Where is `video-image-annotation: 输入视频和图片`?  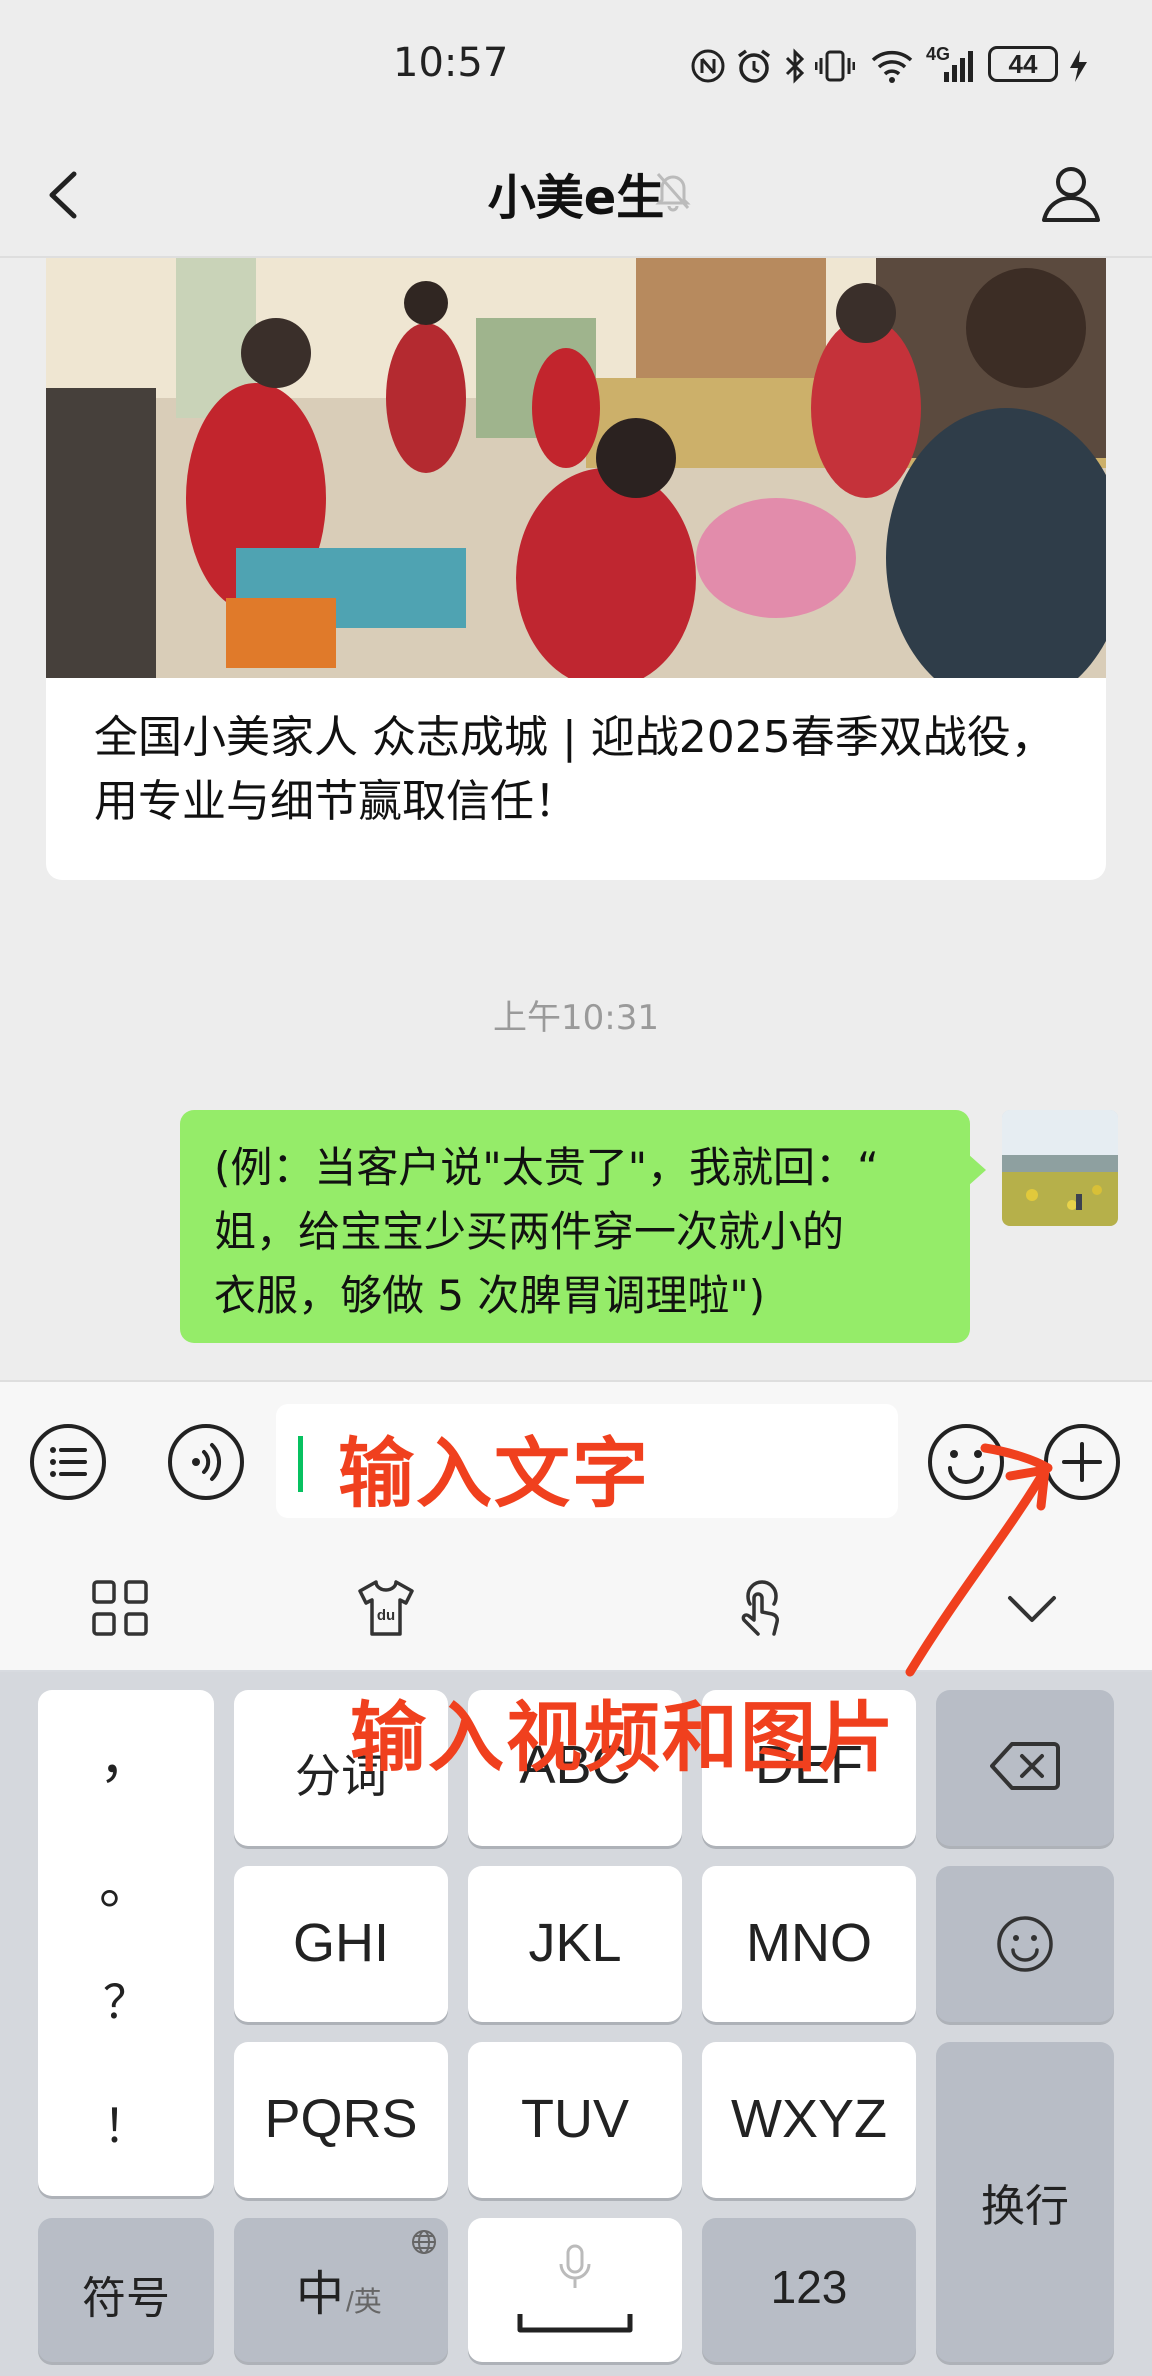
video-image-annotation: 输入视频和图片 is located at coordinates (623, 1737).